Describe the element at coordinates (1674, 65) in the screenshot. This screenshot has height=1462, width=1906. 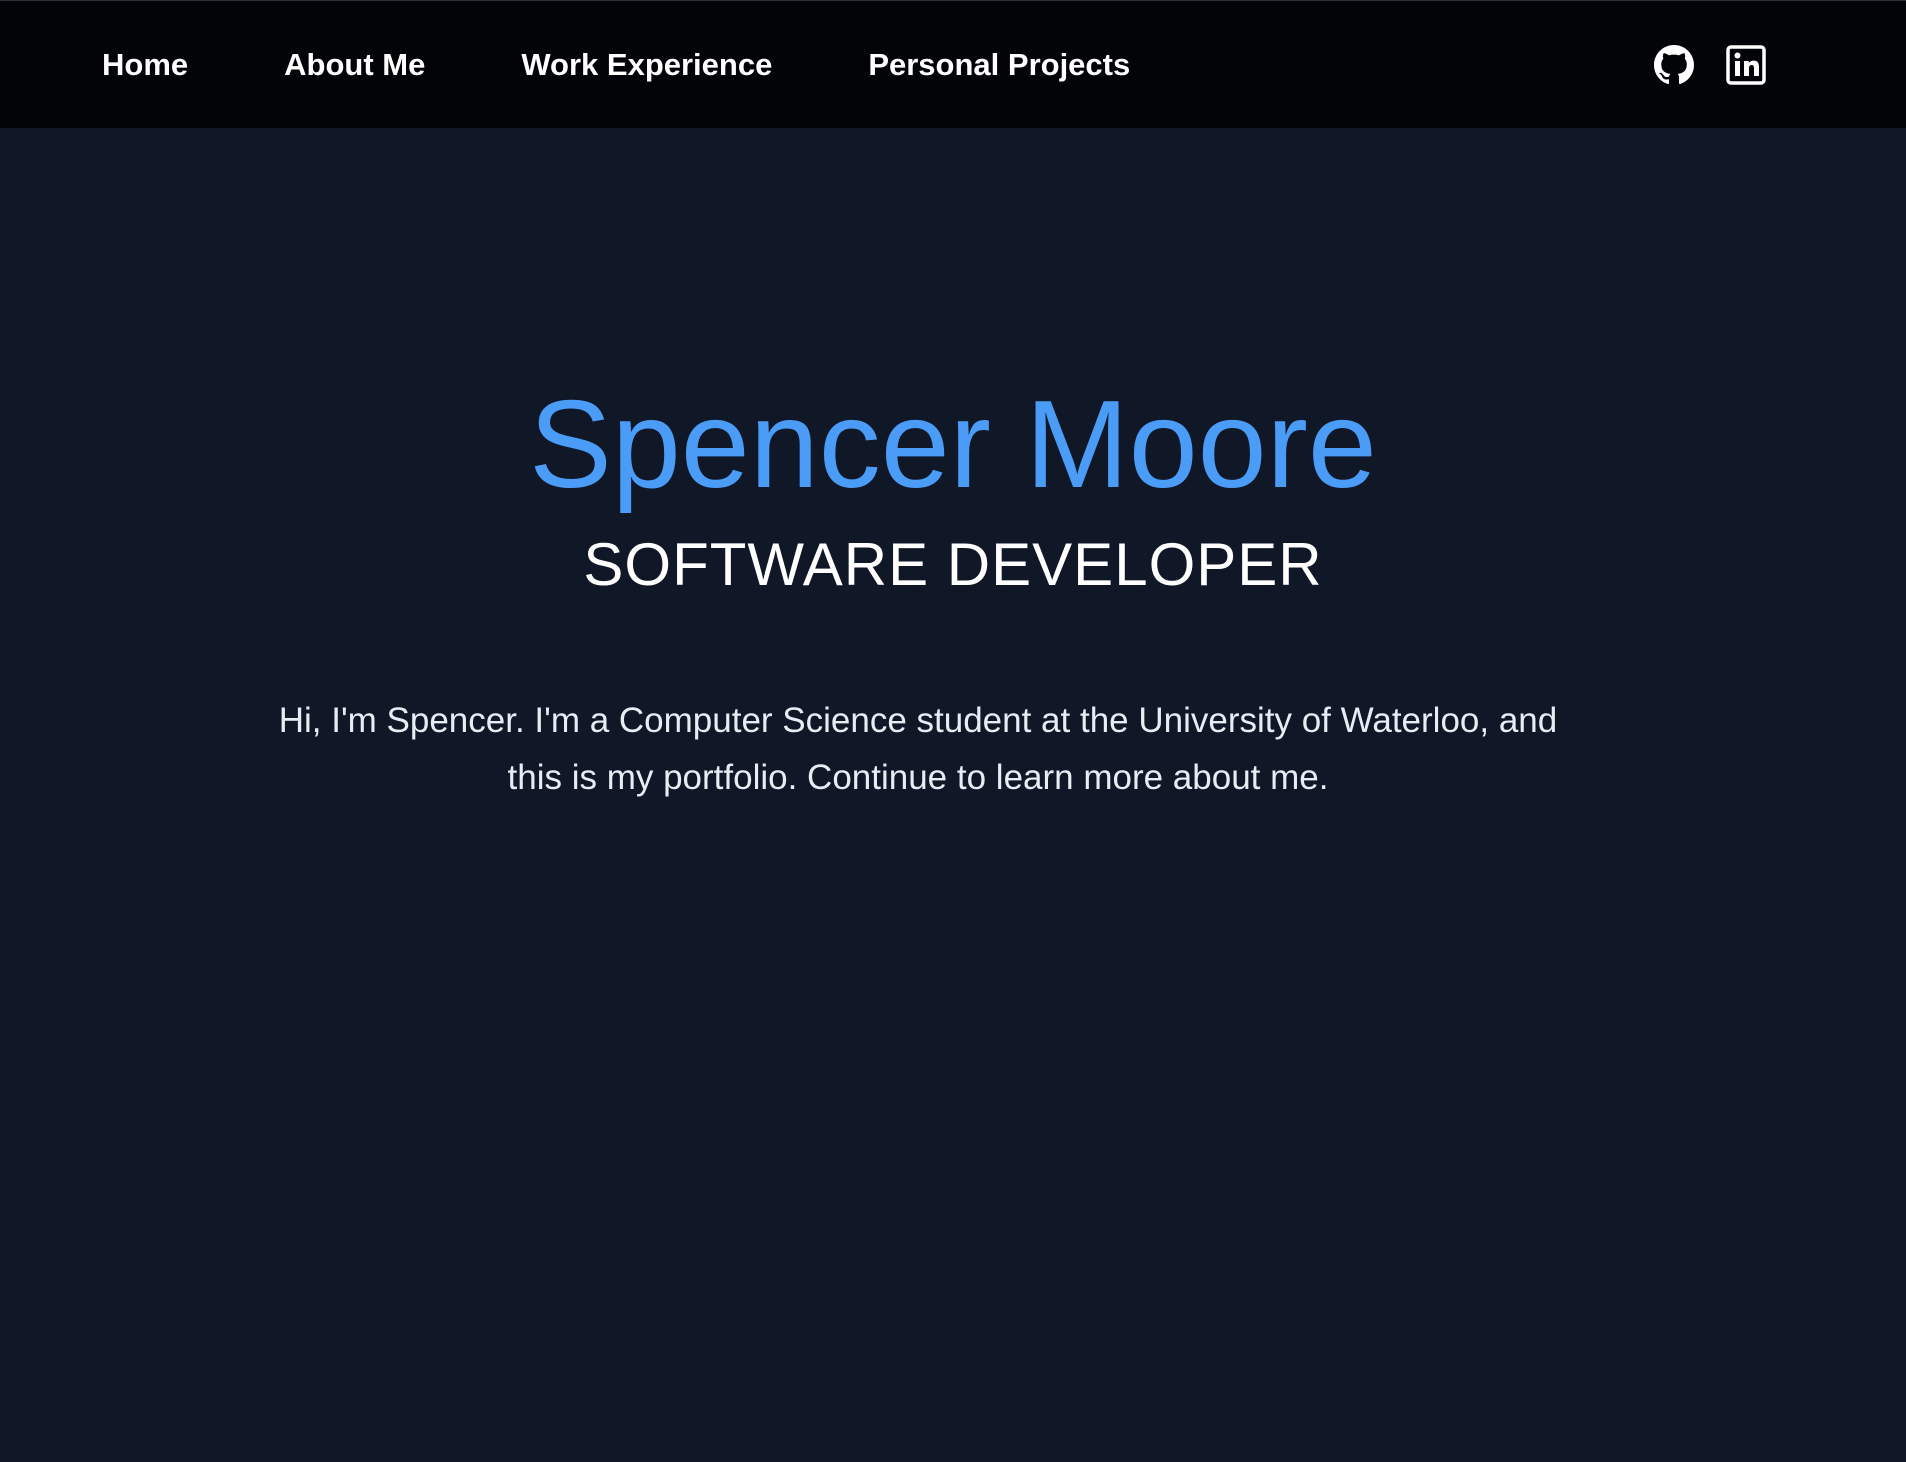
I see `github-icon` at that location.